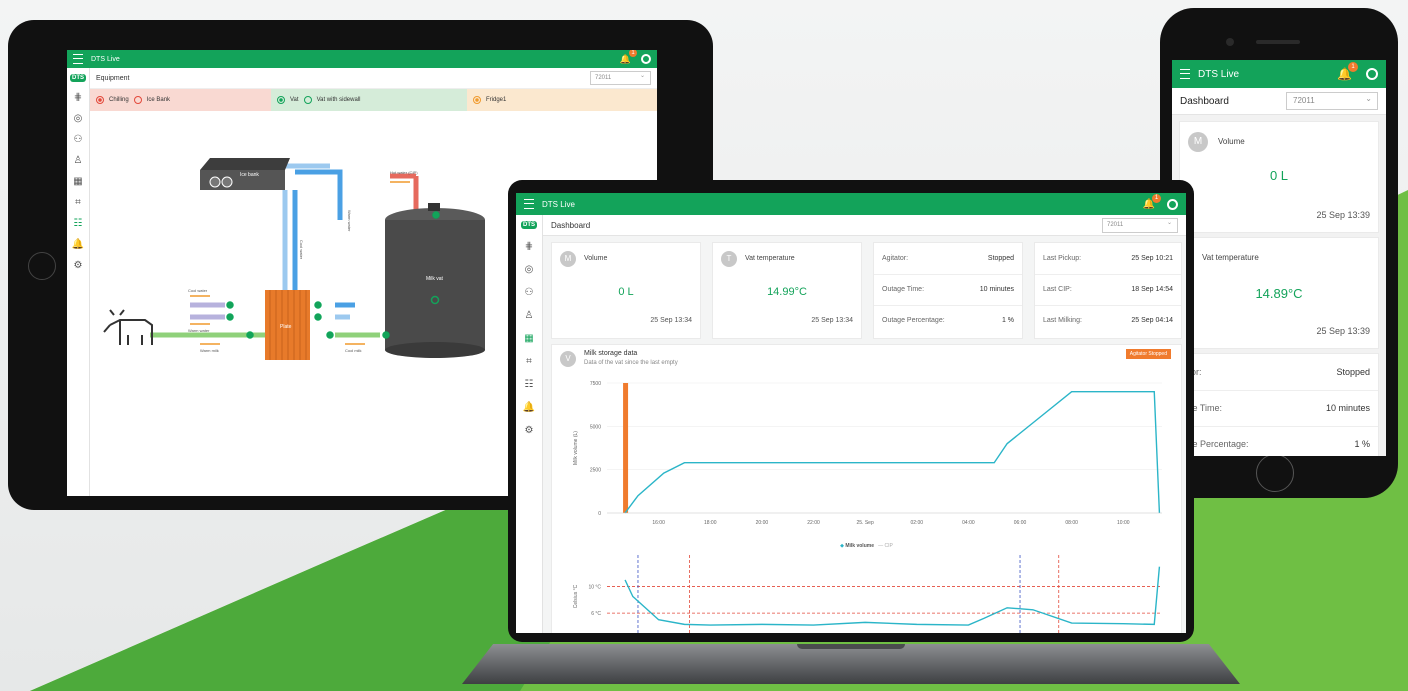 Image resolution: width=1408 pixels, height=691 pixels. Describe the element at coordinates (558, 204) in the screenshot. I see `app-title: DTS Live` at that location.